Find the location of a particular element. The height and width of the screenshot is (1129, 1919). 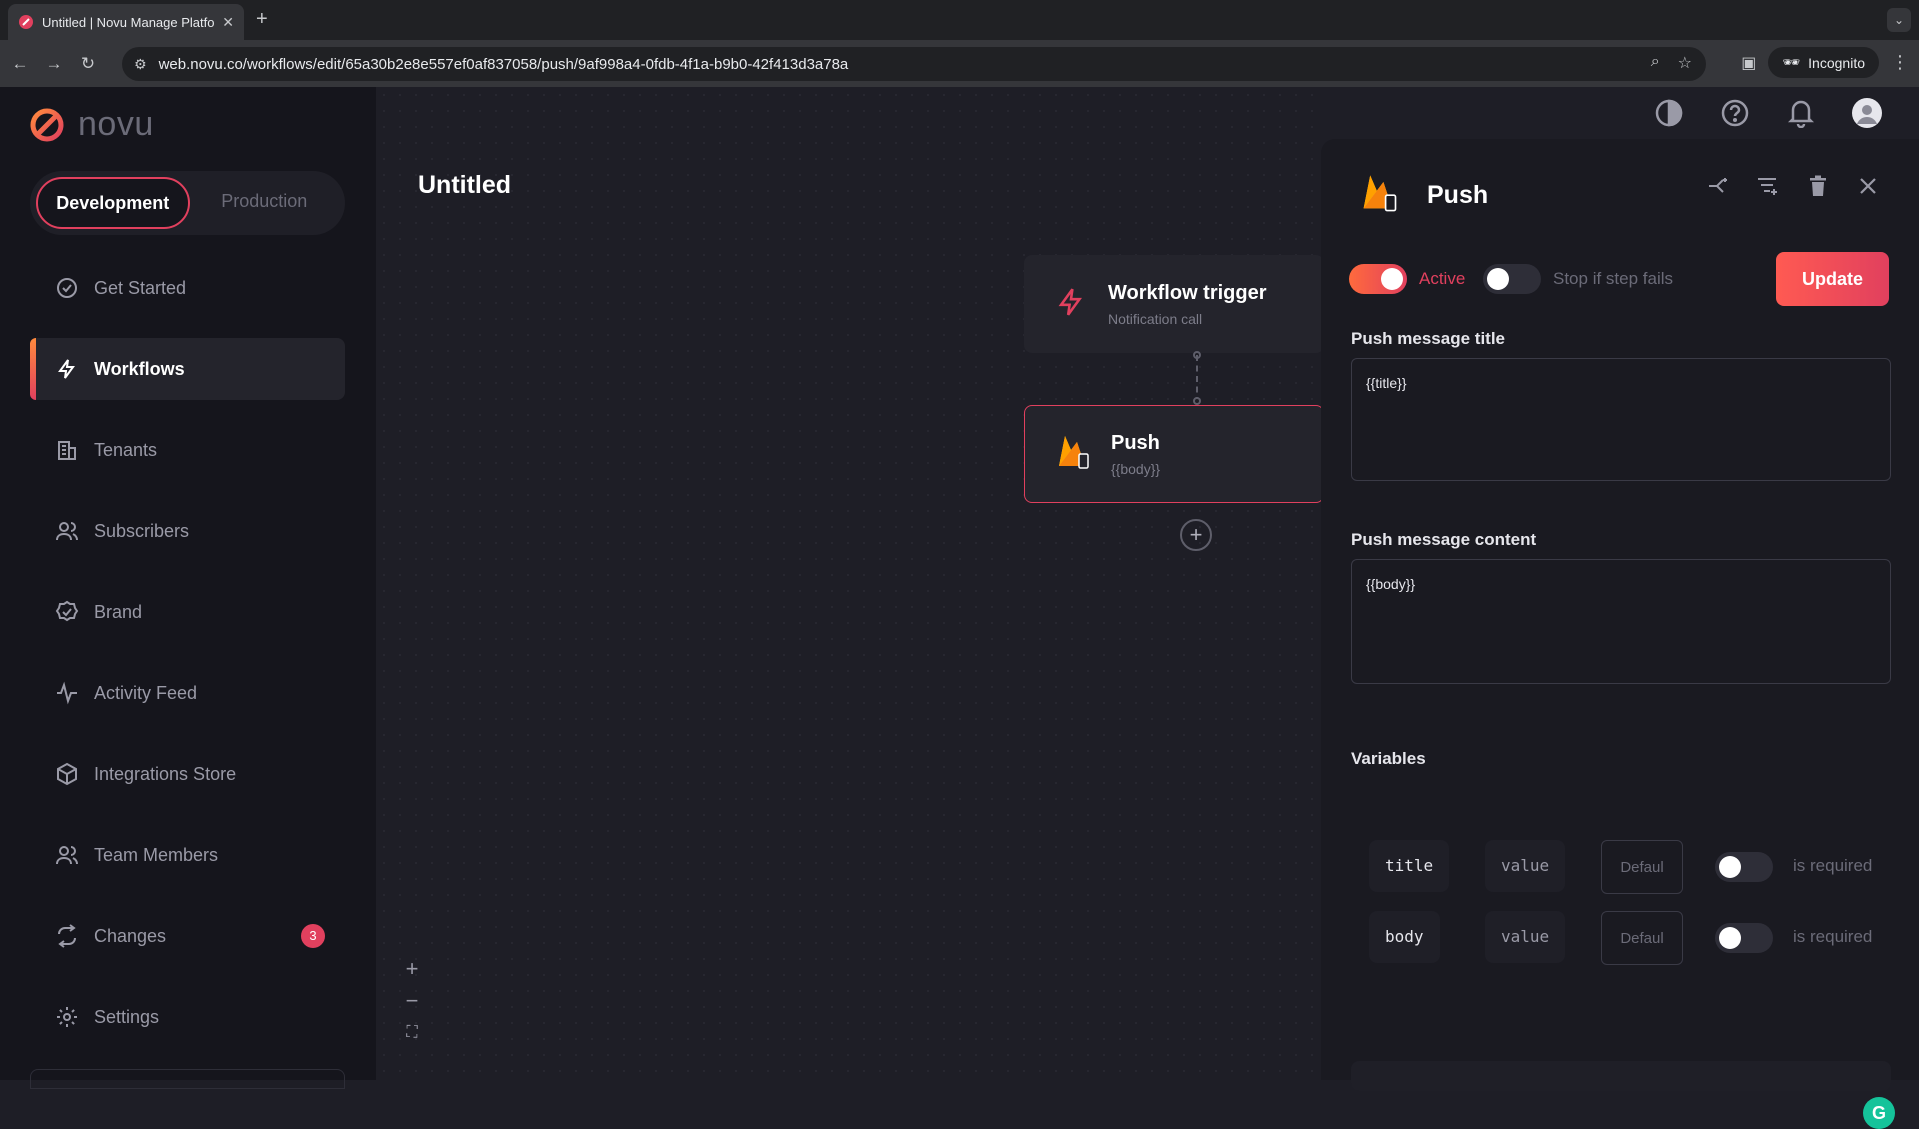

browser-menu-icon: ⋮ is located at coordinates (1900, 62).